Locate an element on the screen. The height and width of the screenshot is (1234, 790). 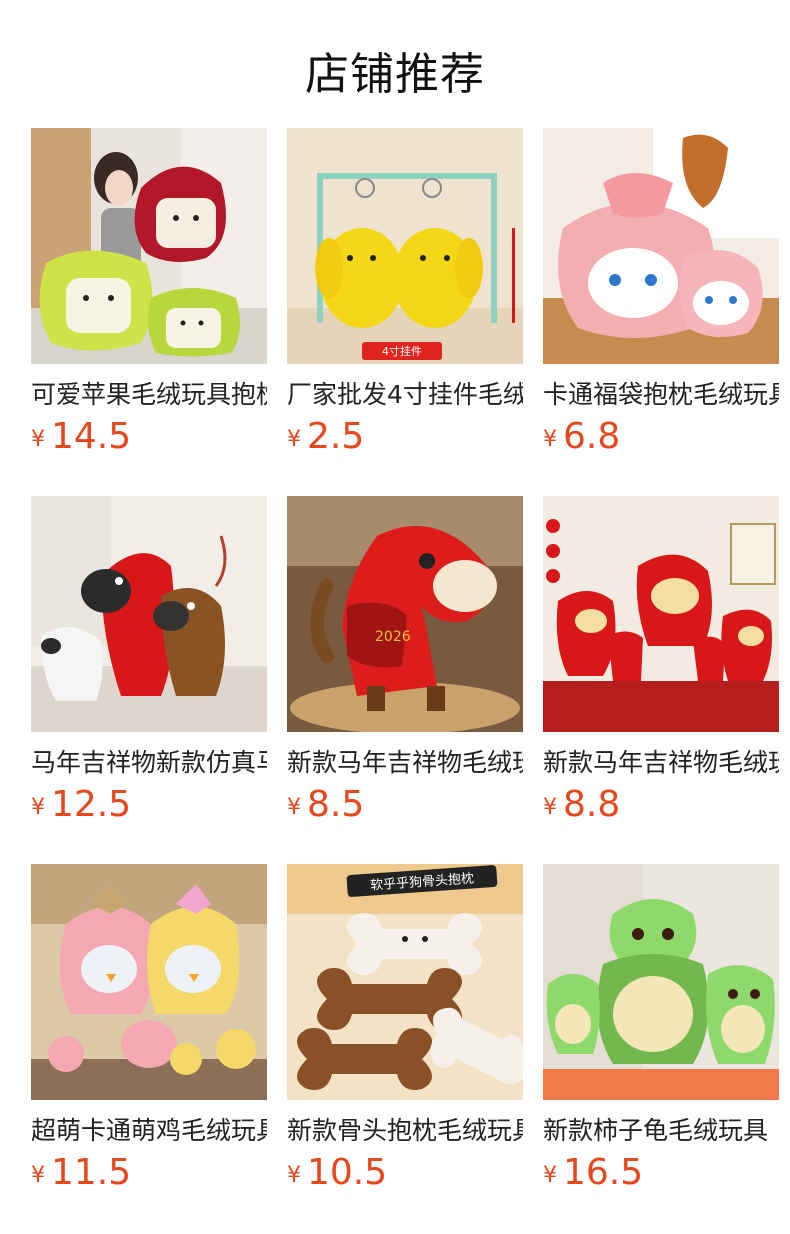
product-name: 超萌卡通萌鸡毛绒玩具 is located at coordinates (149, 1131).